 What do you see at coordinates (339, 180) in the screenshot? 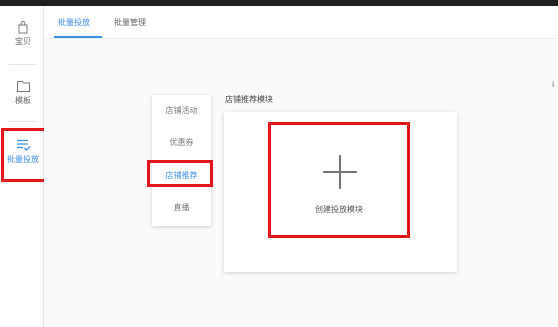
I see `highlight-box-create` at bounding box center [339, 180].